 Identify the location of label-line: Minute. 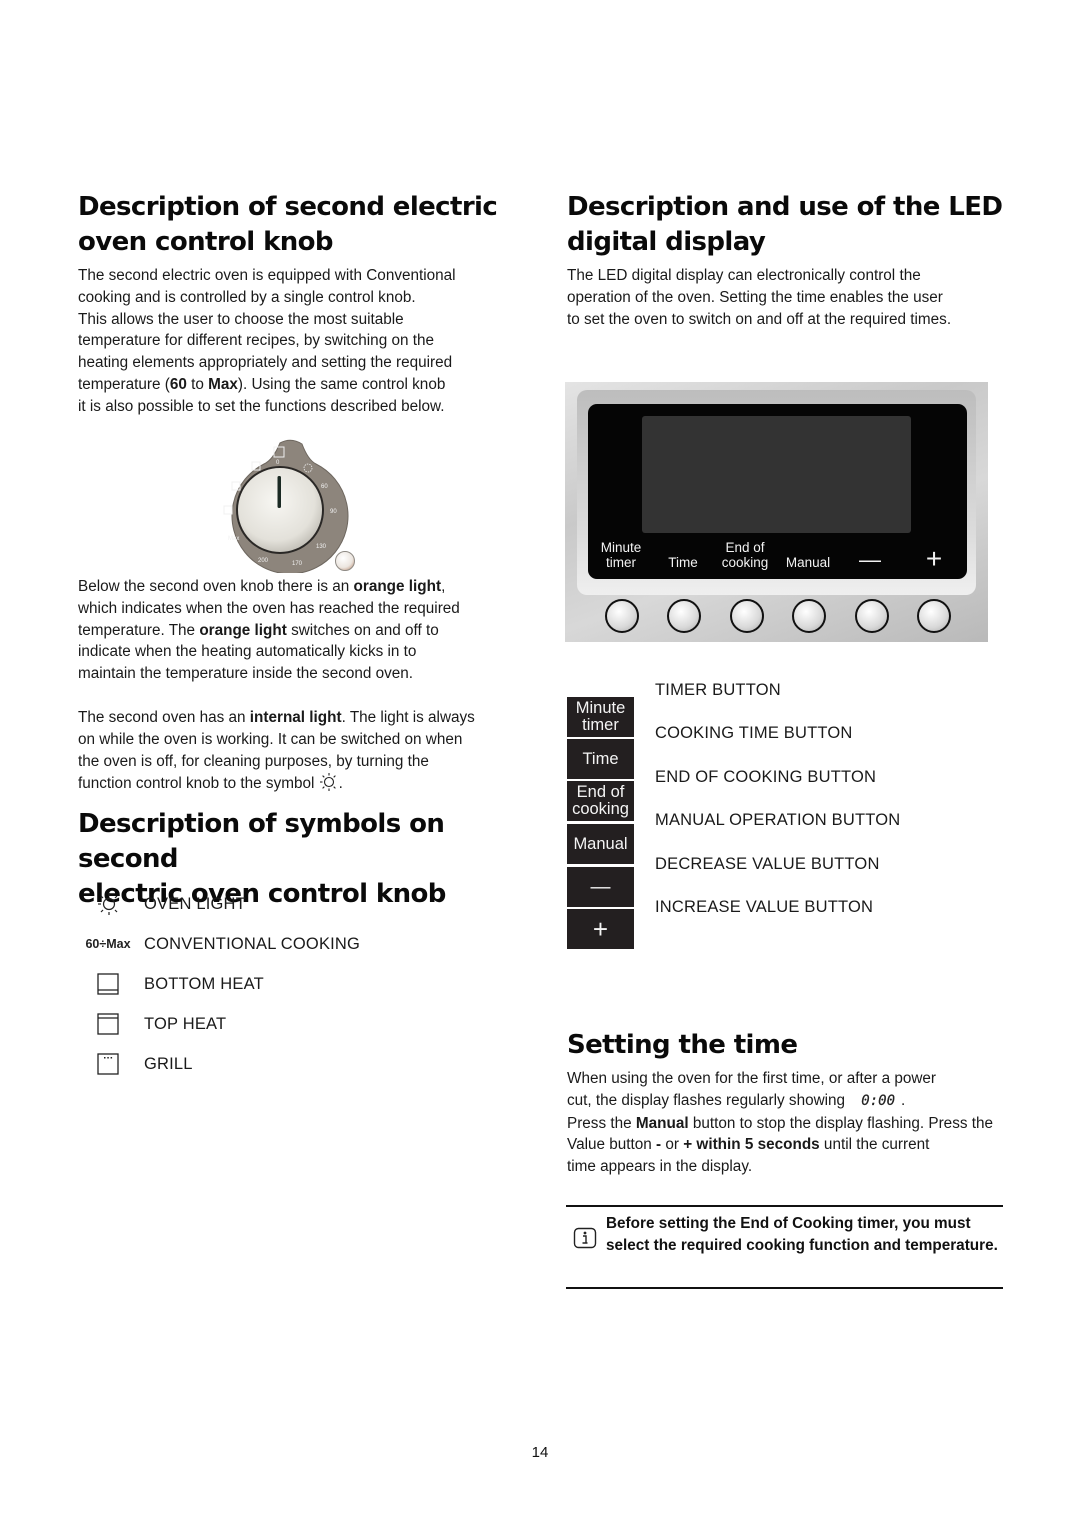
(621, 547).